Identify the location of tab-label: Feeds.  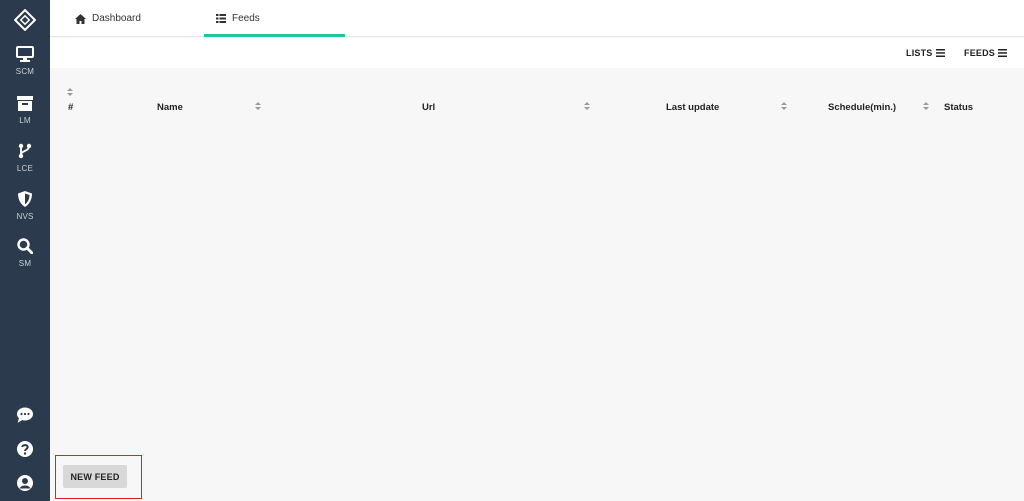
(246, 18).